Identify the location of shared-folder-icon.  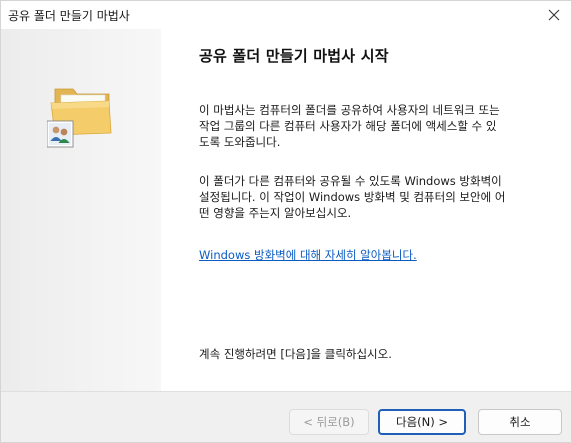
(79, 118).